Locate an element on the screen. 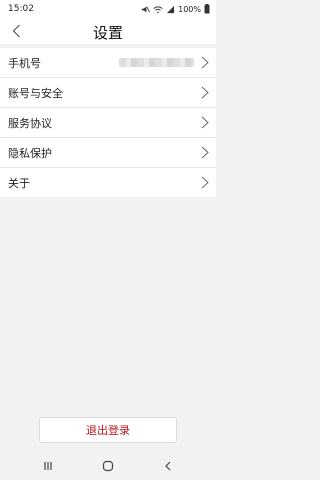 The height and width of the screenshot is (480, 320). home-icon is located at coordinates (108, 466).